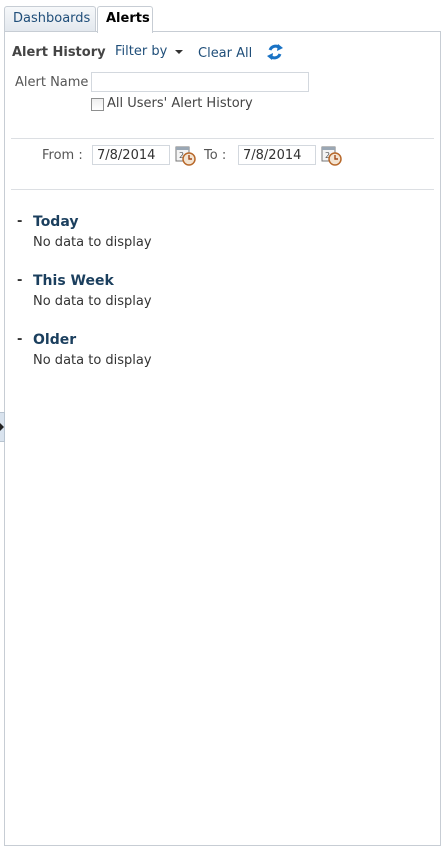 The width and height of the screenshot is (445, 849). What do you see at coordinates (275, 52) in the screenshot?
I see `refresh-icon` at bounding box center [275, 52].